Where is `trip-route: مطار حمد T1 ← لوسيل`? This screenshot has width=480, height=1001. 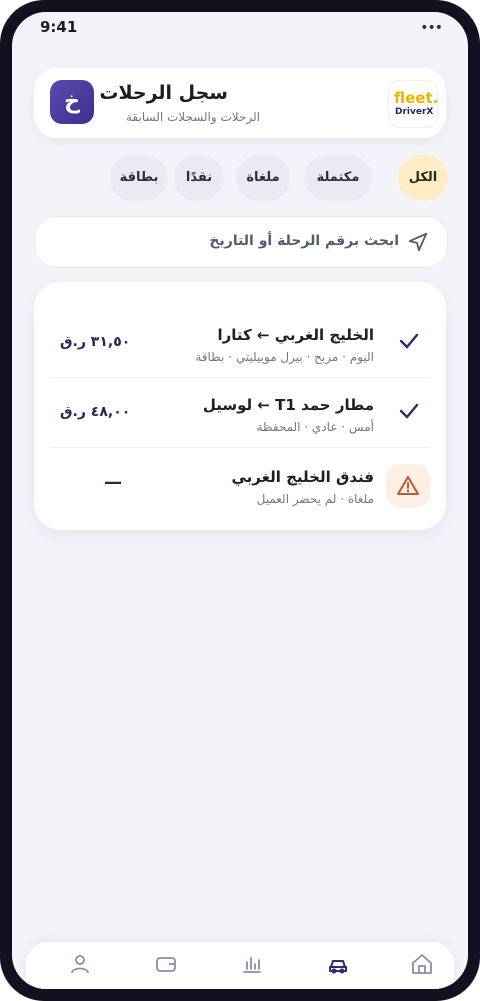 trip-route: مطار حمد T1 ← لوسيل is located at coordinates (288, 405).